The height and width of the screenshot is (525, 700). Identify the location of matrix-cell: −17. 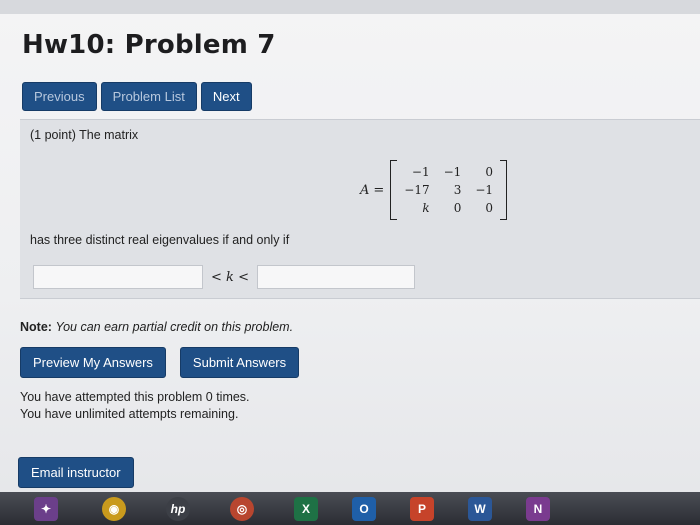
(417, 190).